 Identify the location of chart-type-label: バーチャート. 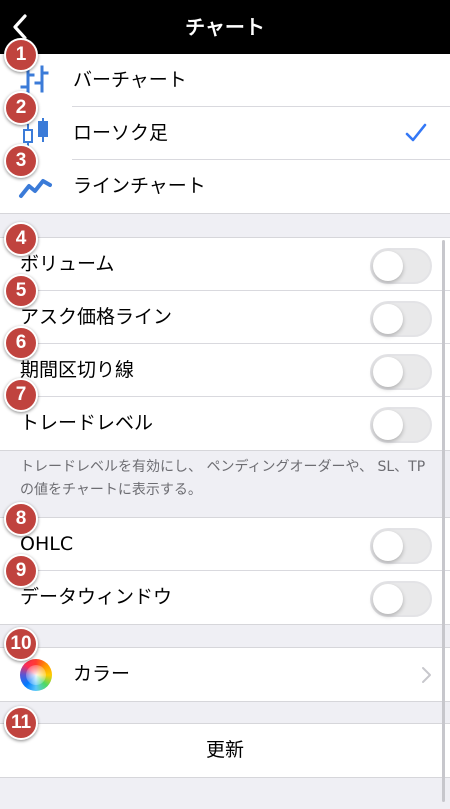
(130, 80).